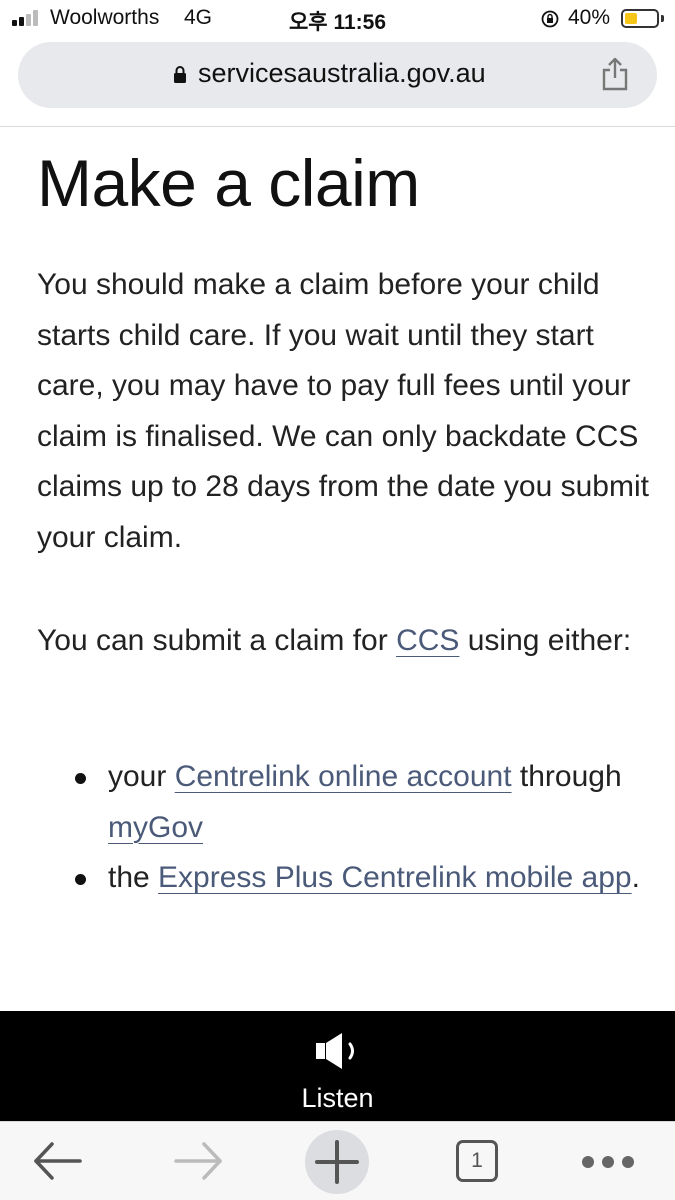 This screenshot has width=675, height=1200. I want to click on url-text: servicesaustralia.gov.au, so click(342, 73).